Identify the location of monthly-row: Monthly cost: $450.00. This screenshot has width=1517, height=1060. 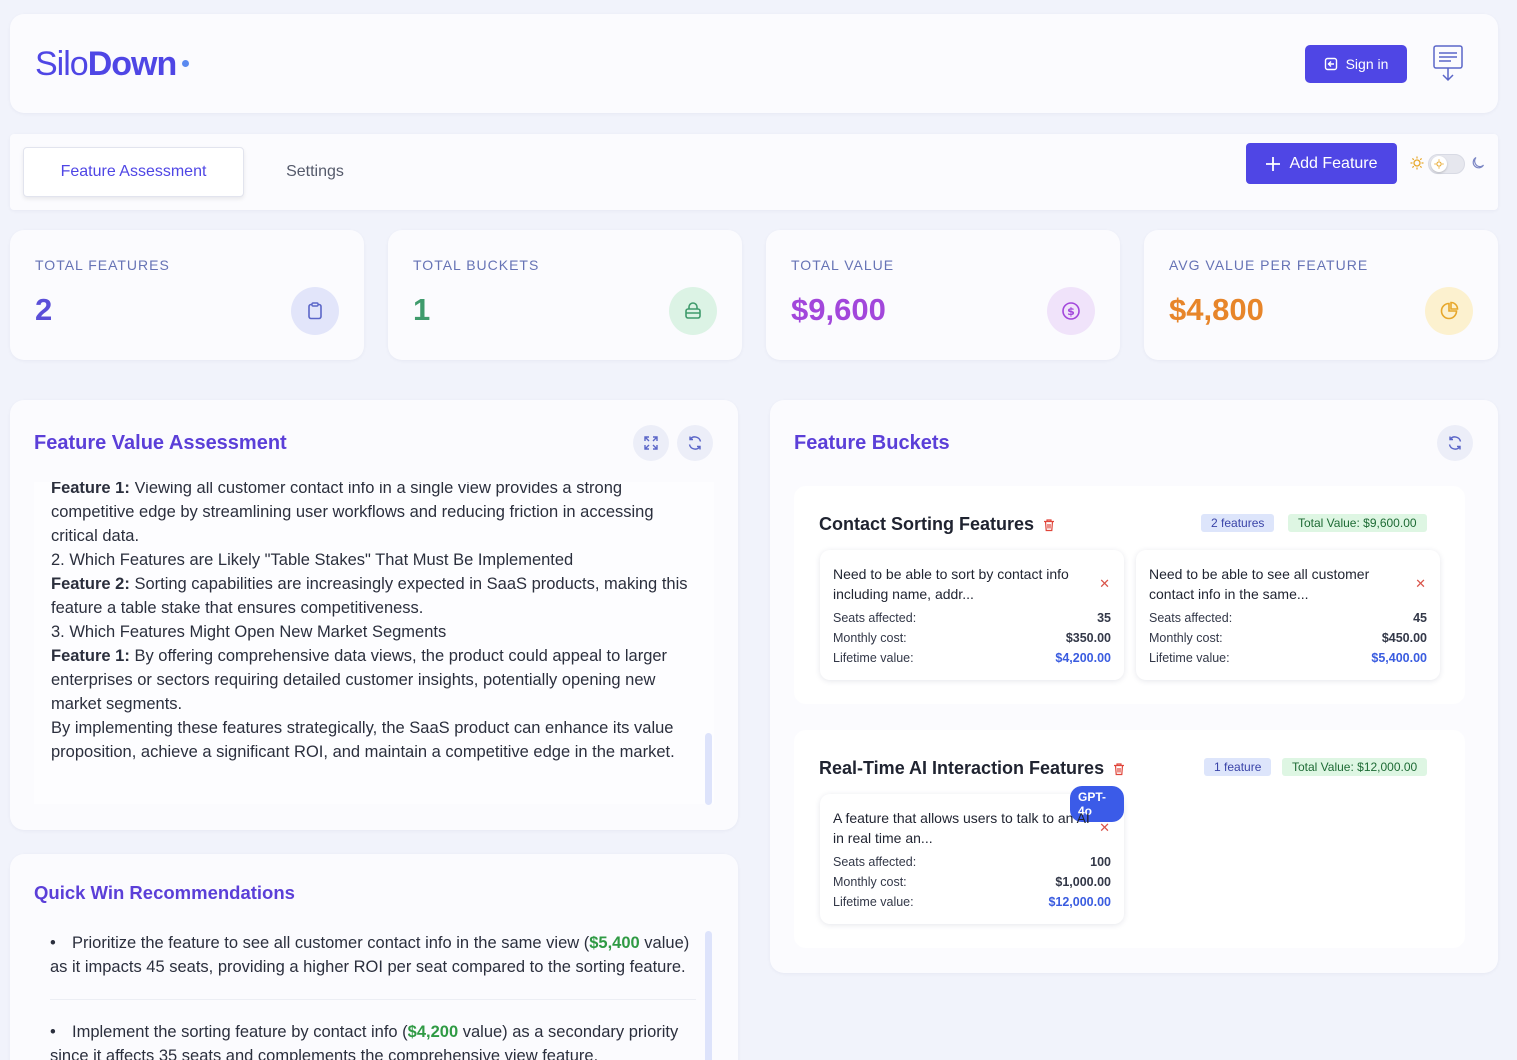
(1288, 638).